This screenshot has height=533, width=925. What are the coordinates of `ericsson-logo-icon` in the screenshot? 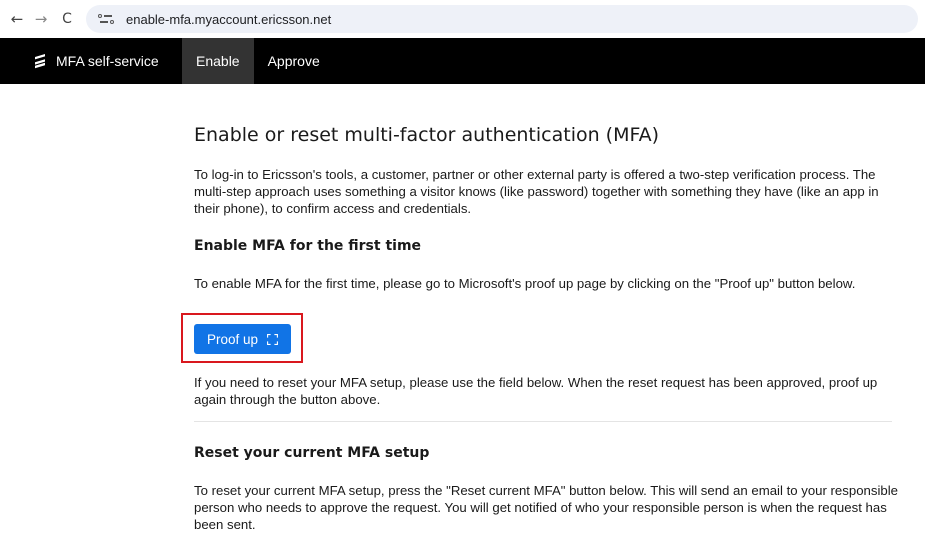 It's located at (40, 61).